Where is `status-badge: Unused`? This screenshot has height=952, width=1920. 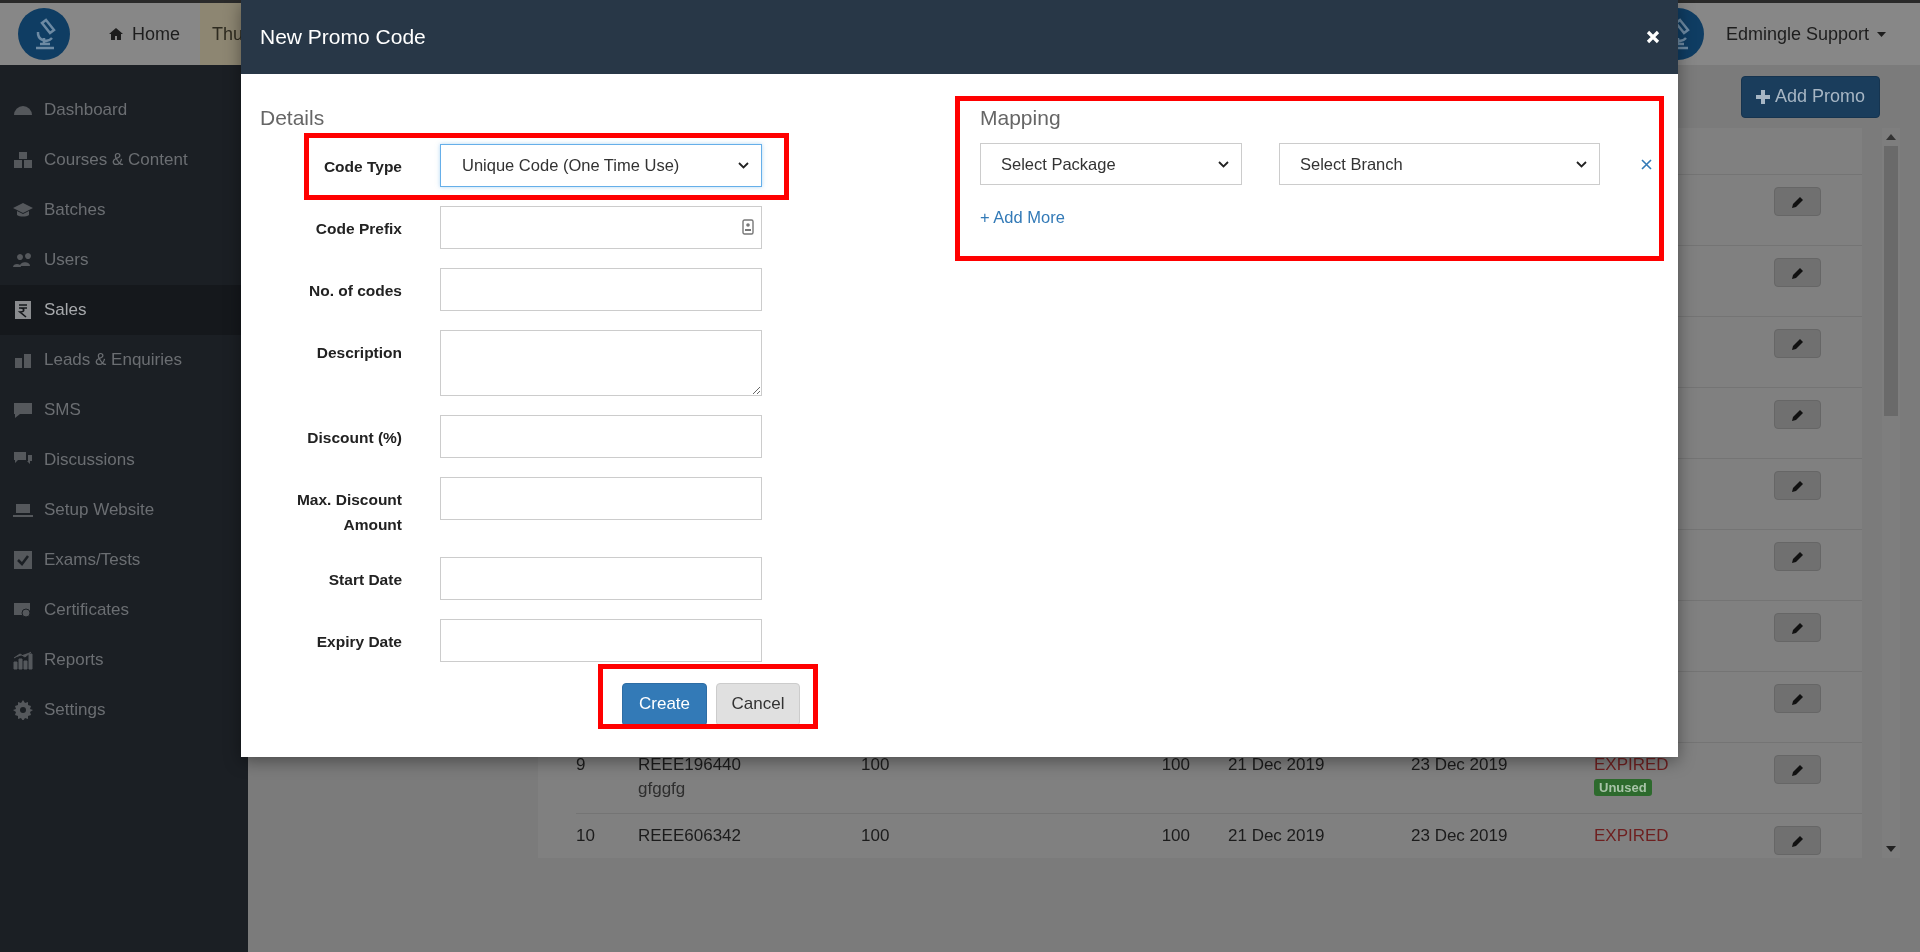
status-badge: Unused is located at coordinates (1623, 787).